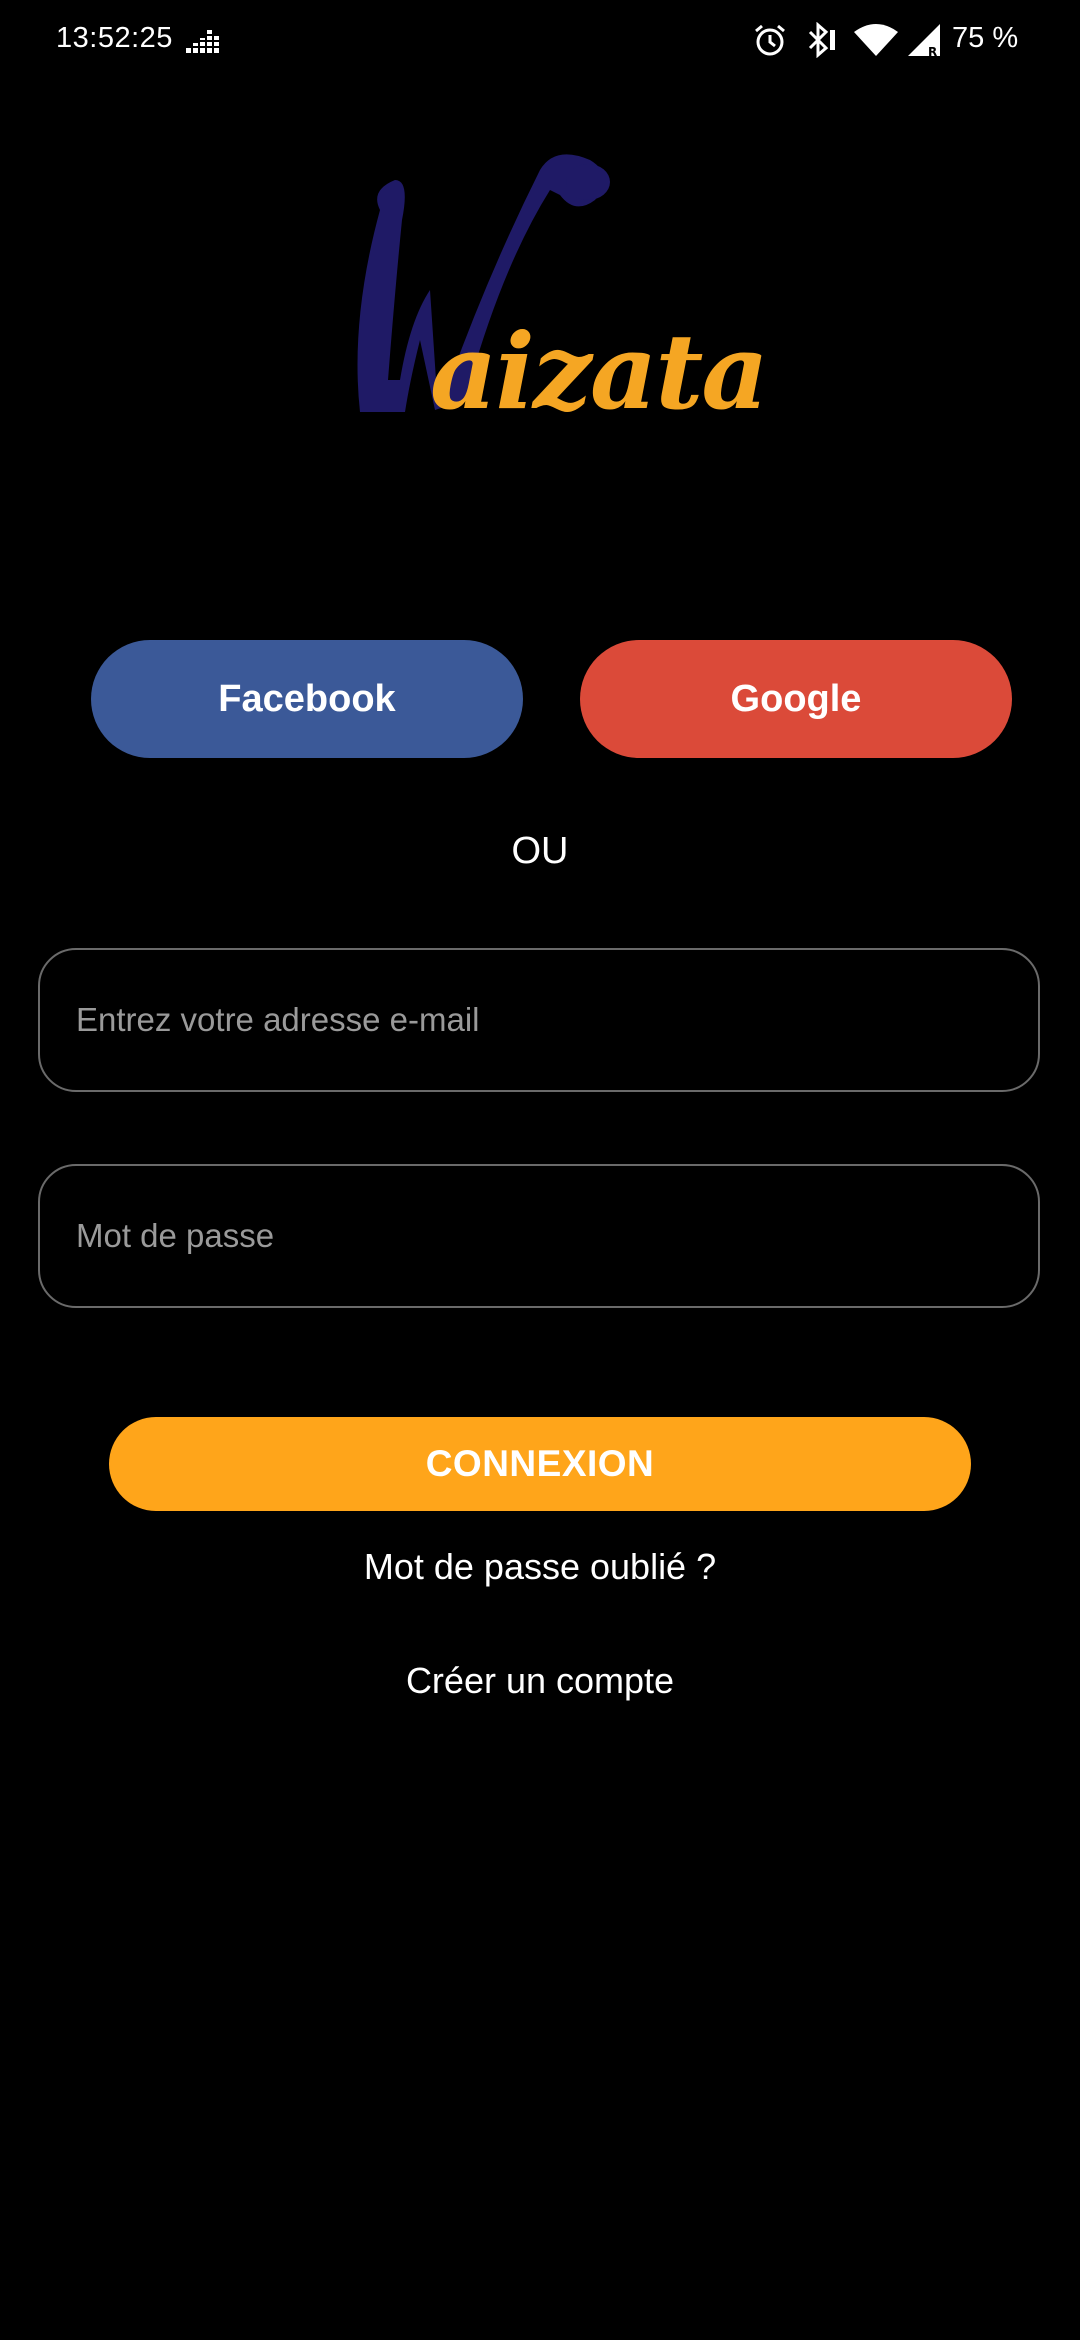  What do you see at coordinates (556, 1020) in the screenshot?
I see `email-input` at bounding box center [556, 1020].